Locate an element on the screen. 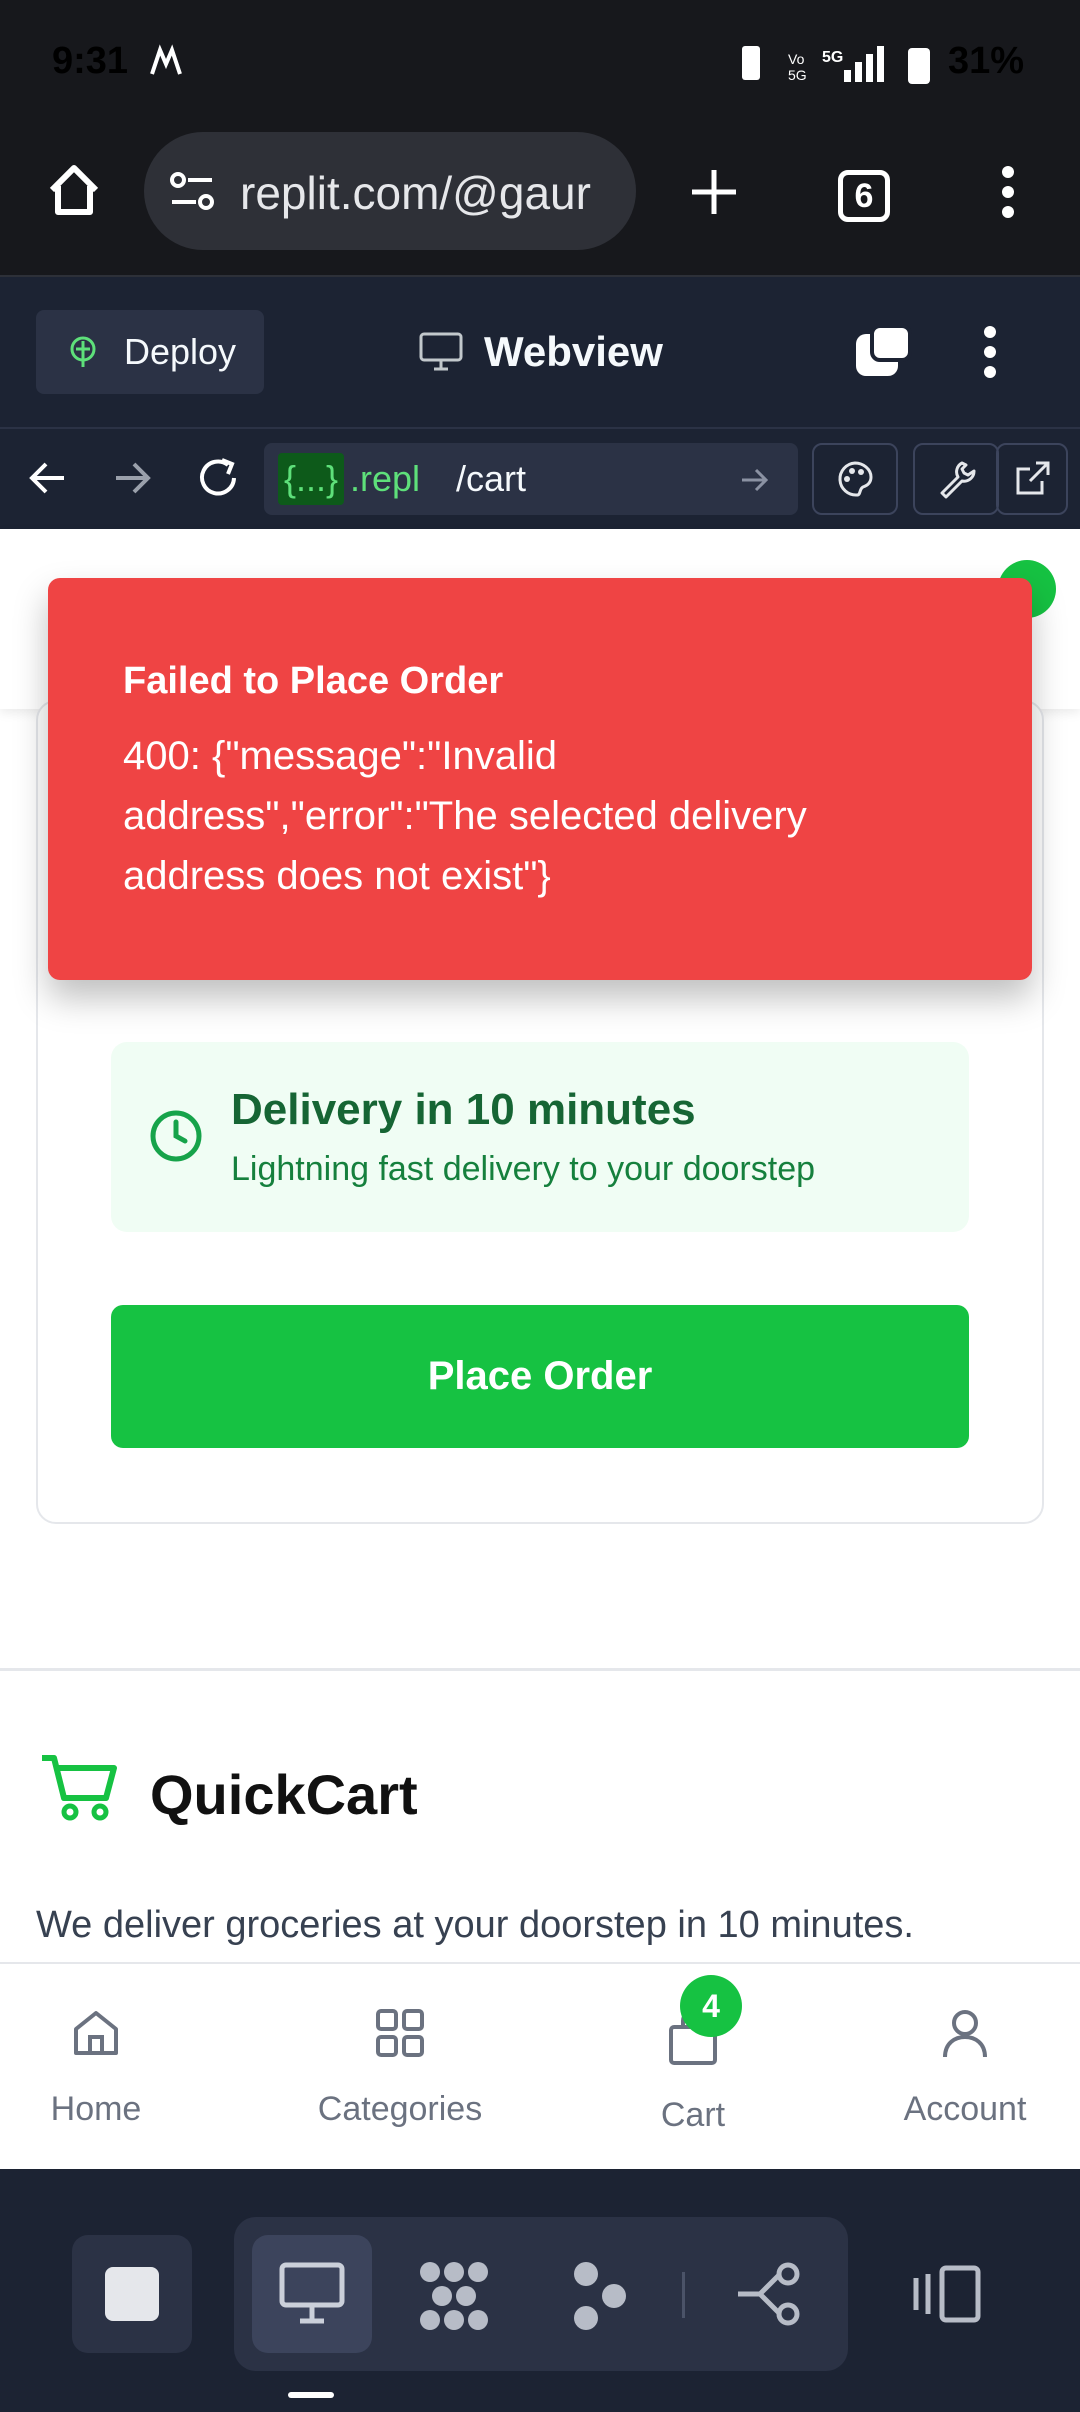  back-icon is located at coordinates (48, 480).